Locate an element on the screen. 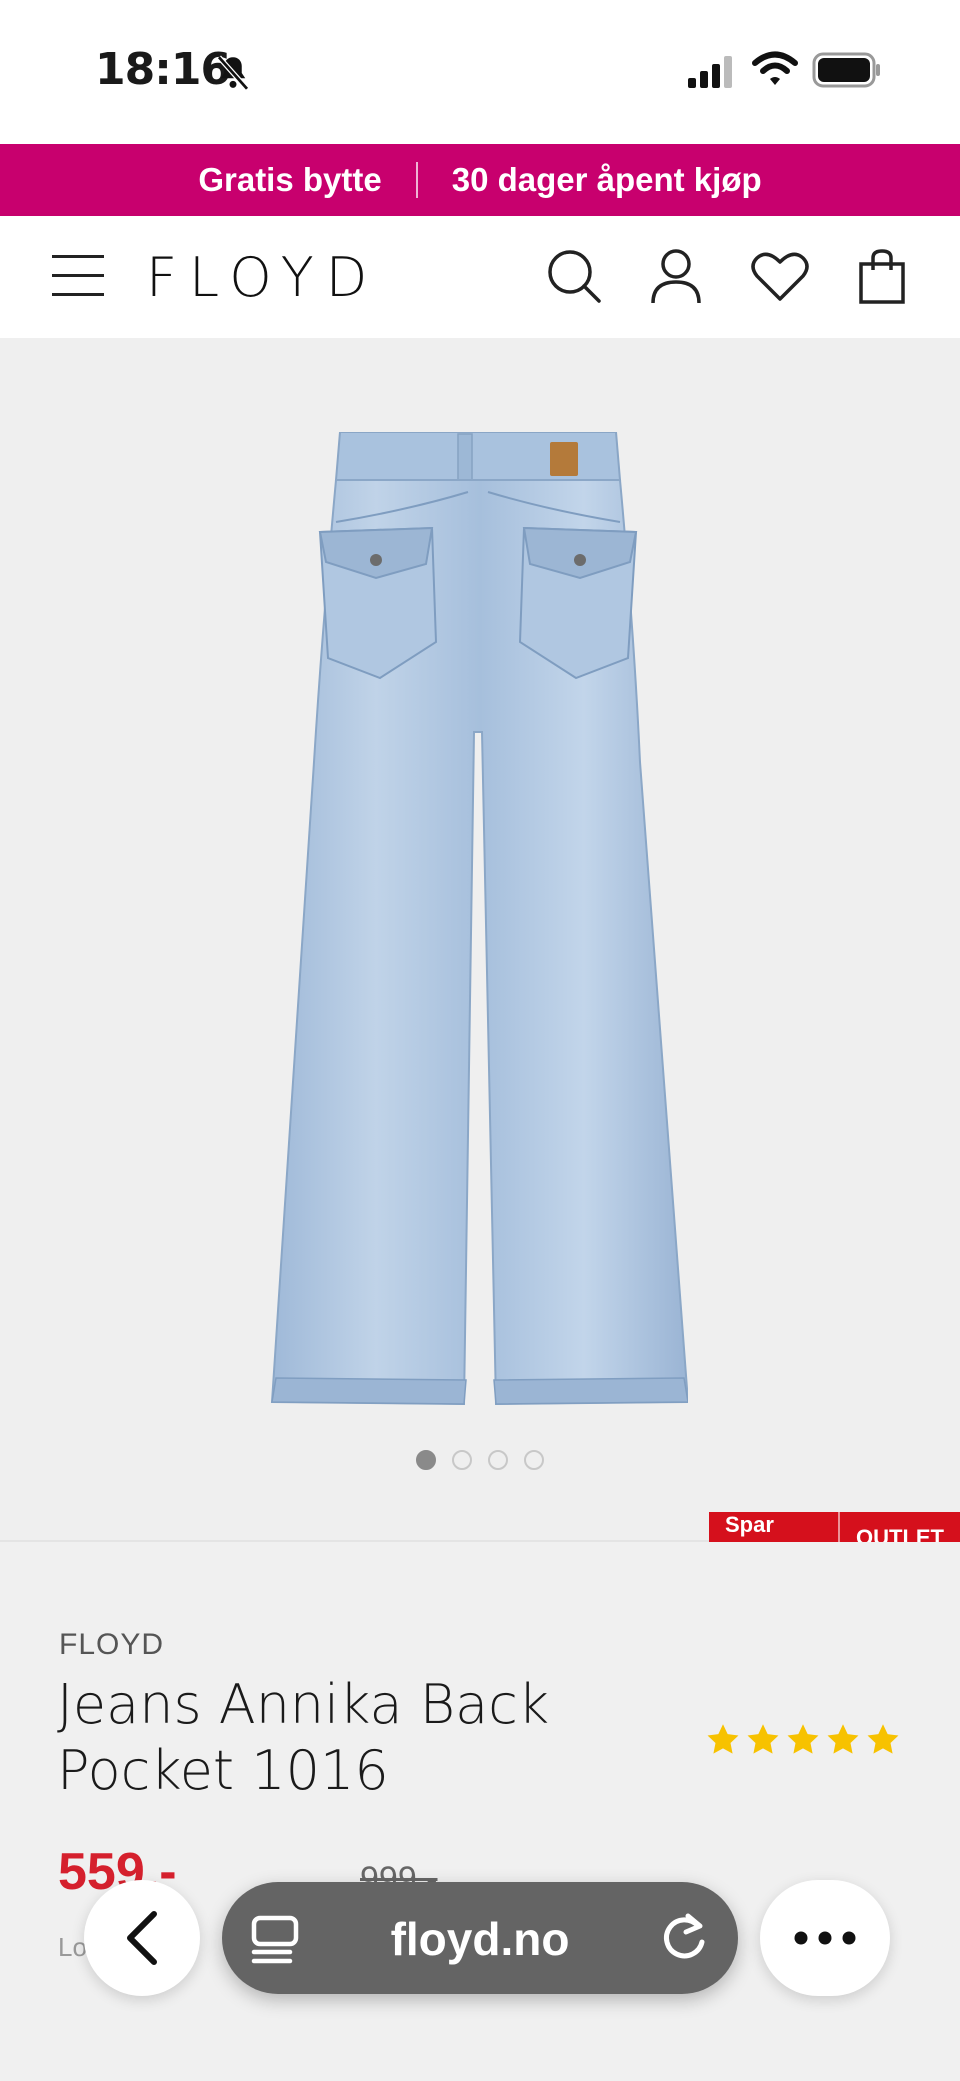 Image resolution: width=960 pixels, height=2081 pixels. gallery-pagination is located at coordinates (480, 1460).